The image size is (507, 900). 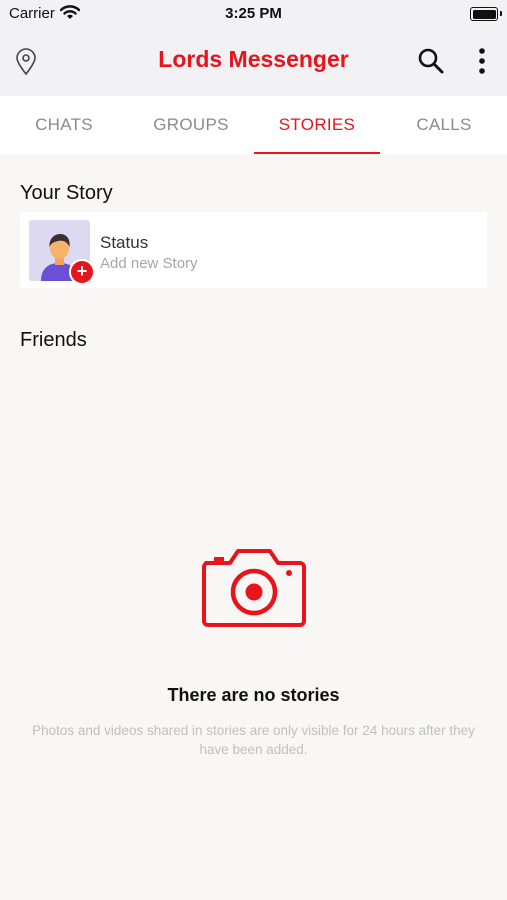 I want to click on active-tab-indicator, so click(x=317, y=153).